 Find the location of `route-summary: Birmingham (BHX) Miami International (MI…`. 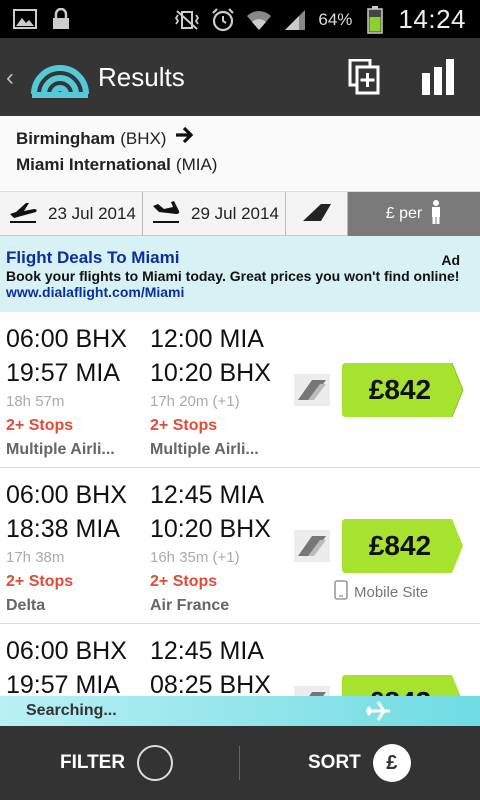

route-summary: Birmingham (BHX) Miami International (MI… is located at coordinates (240, 154).